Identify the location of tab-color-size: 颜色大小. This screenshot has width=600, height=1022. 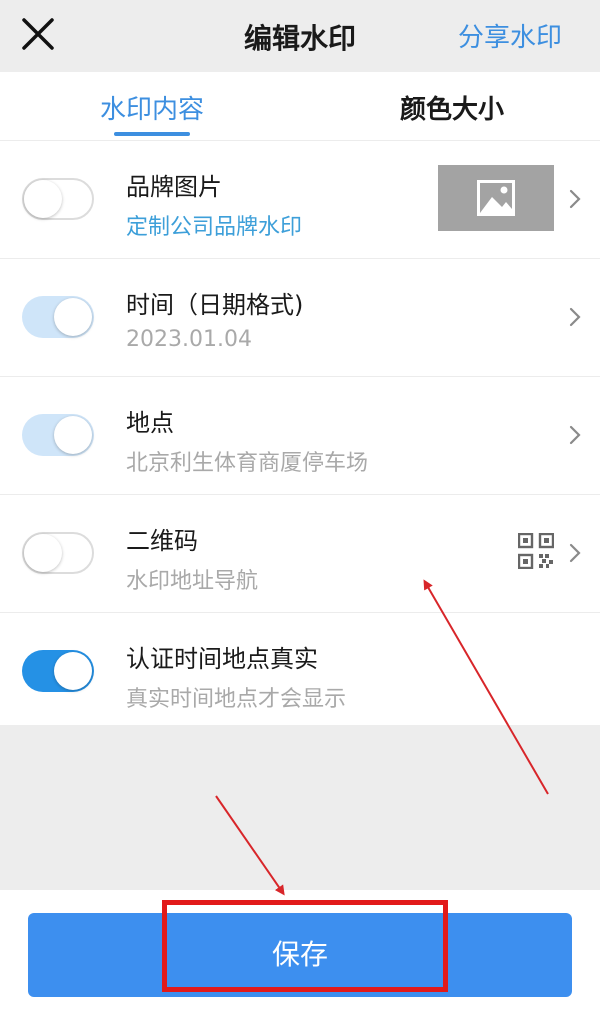
(452, 107).